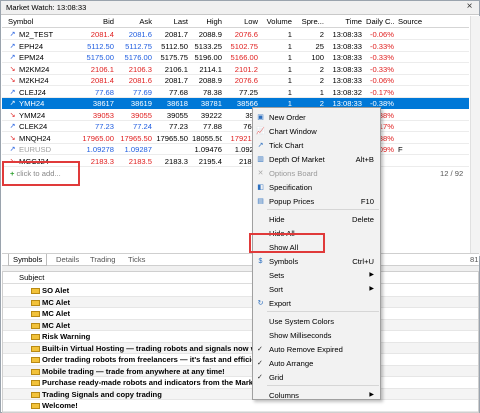 The height and width of the screenshot is (413, 480). What do you see at coordinates (316, 132) in the screenshot?
I see `menu-item-chart-window: 📈 Chart Window` at bounding box center [316, 132].